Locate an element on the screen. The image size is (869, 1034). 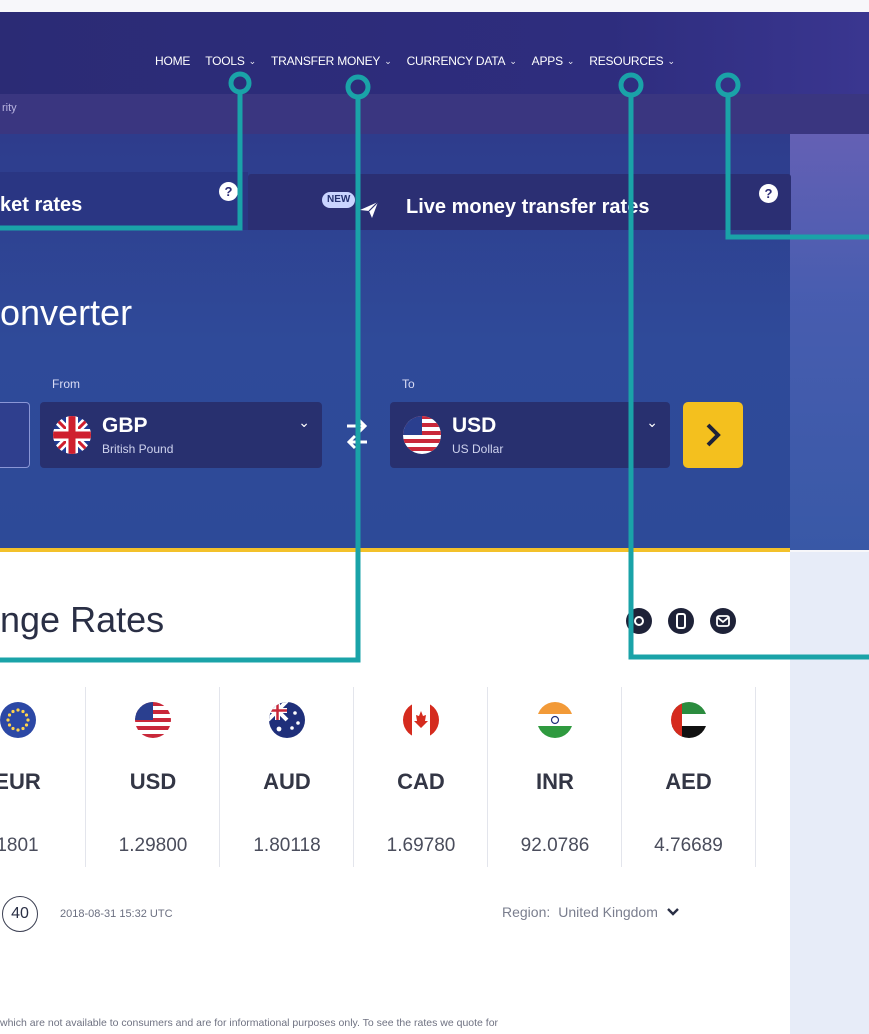
tab-live-transfer-rates: NEW Live money transfer rates ? is located at coordinates (519, 202).